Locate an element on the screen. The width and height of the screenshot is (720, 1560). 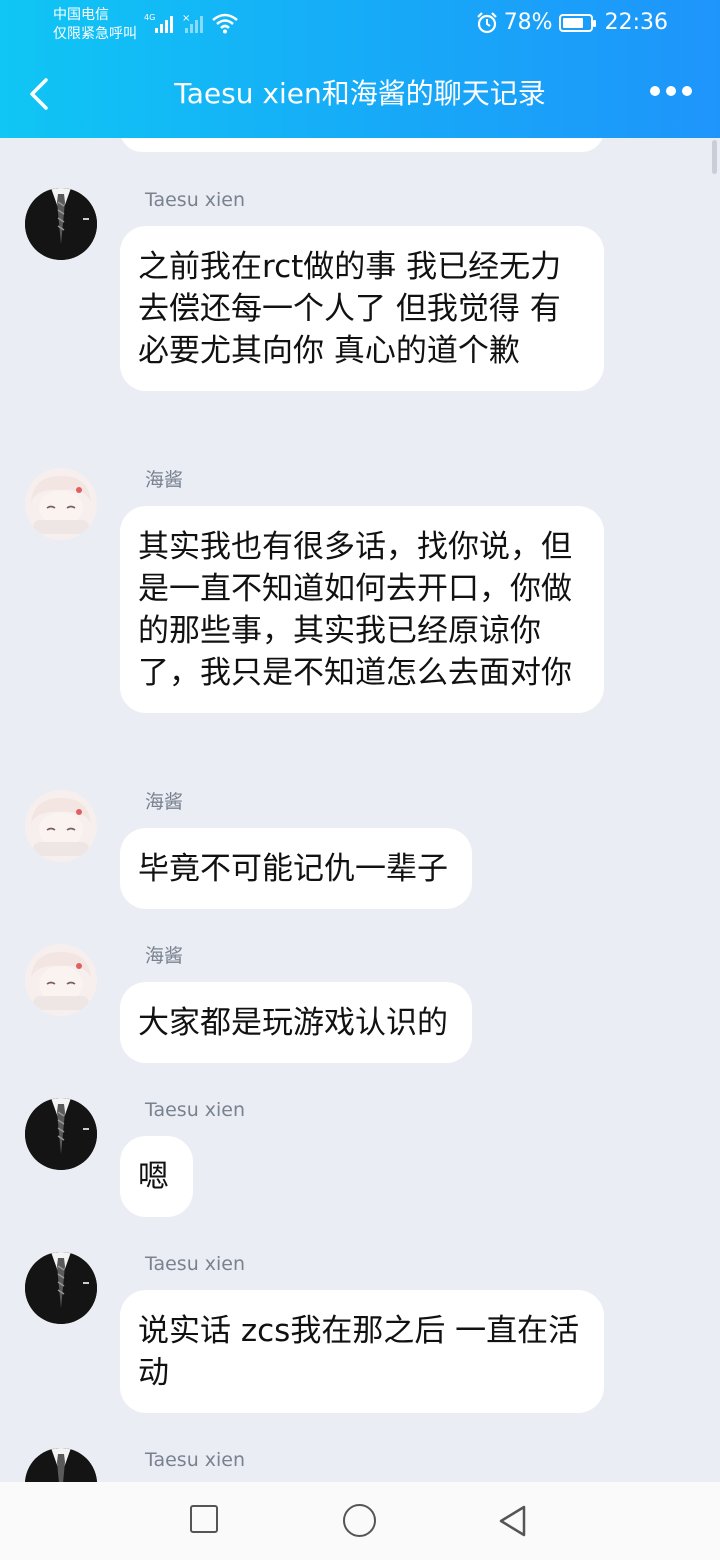
chat-message: Taesu xien 说实话 zcs我在那之后 一直在活动 is located at coordinates (360, 1337).